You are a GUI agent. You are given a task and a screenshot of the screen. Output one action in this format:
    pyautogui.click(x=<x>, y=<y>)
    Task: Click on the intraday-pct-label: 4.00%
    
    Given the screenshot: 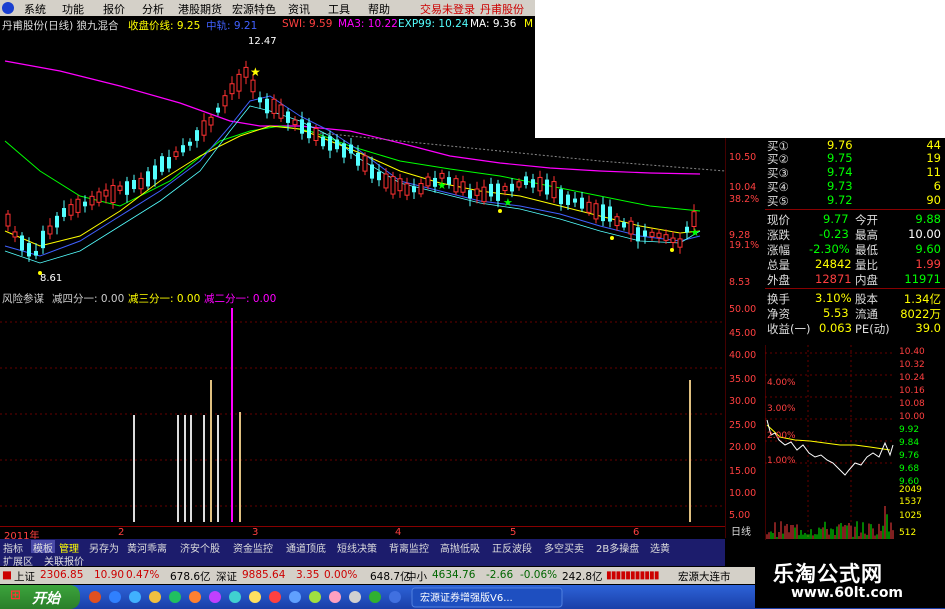 What is the action you would take?
    pyautogui.click(x=781, y=383)
    